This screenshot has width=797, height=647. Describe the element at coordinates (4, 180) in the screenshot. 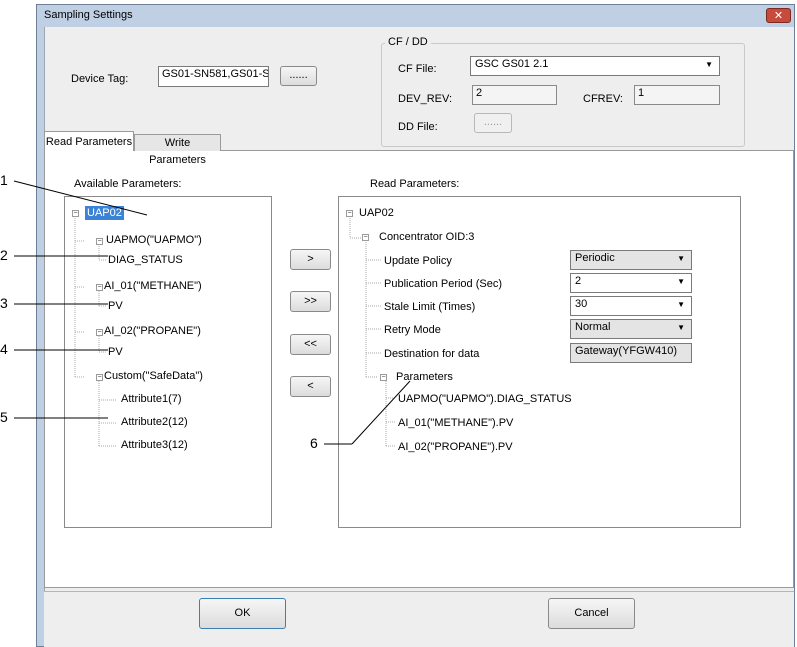

I see `callout-1: 1` at that location.